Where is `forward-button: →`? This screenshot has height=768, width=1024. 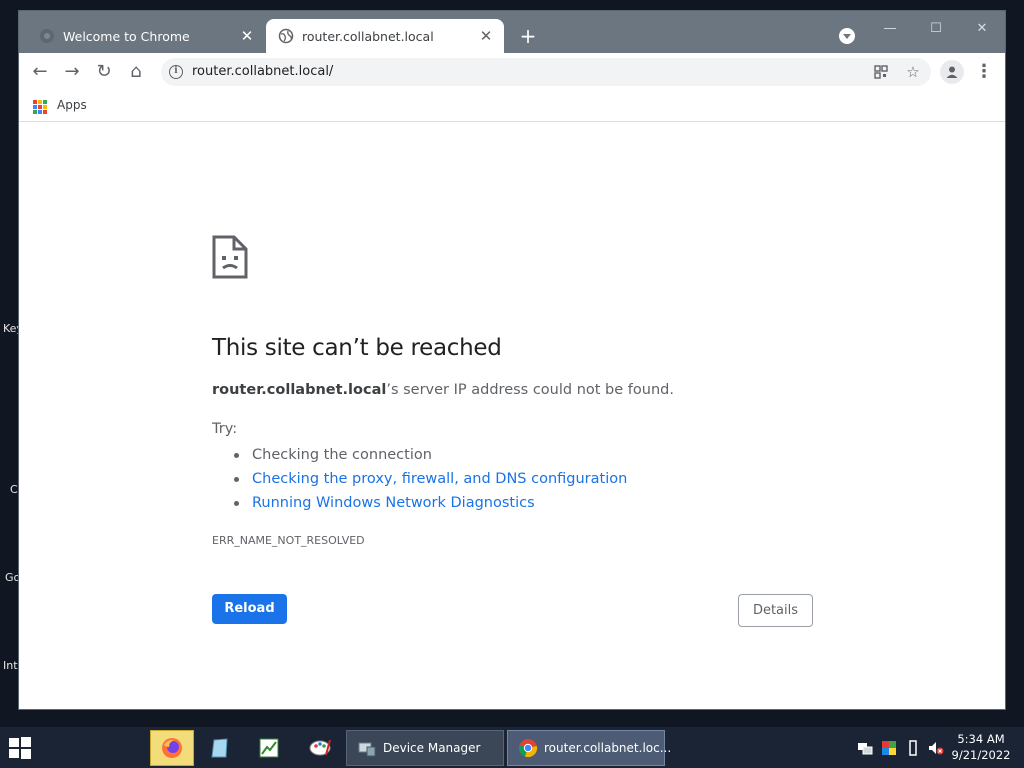
forward-button: → is located at coordinates (72, 72).